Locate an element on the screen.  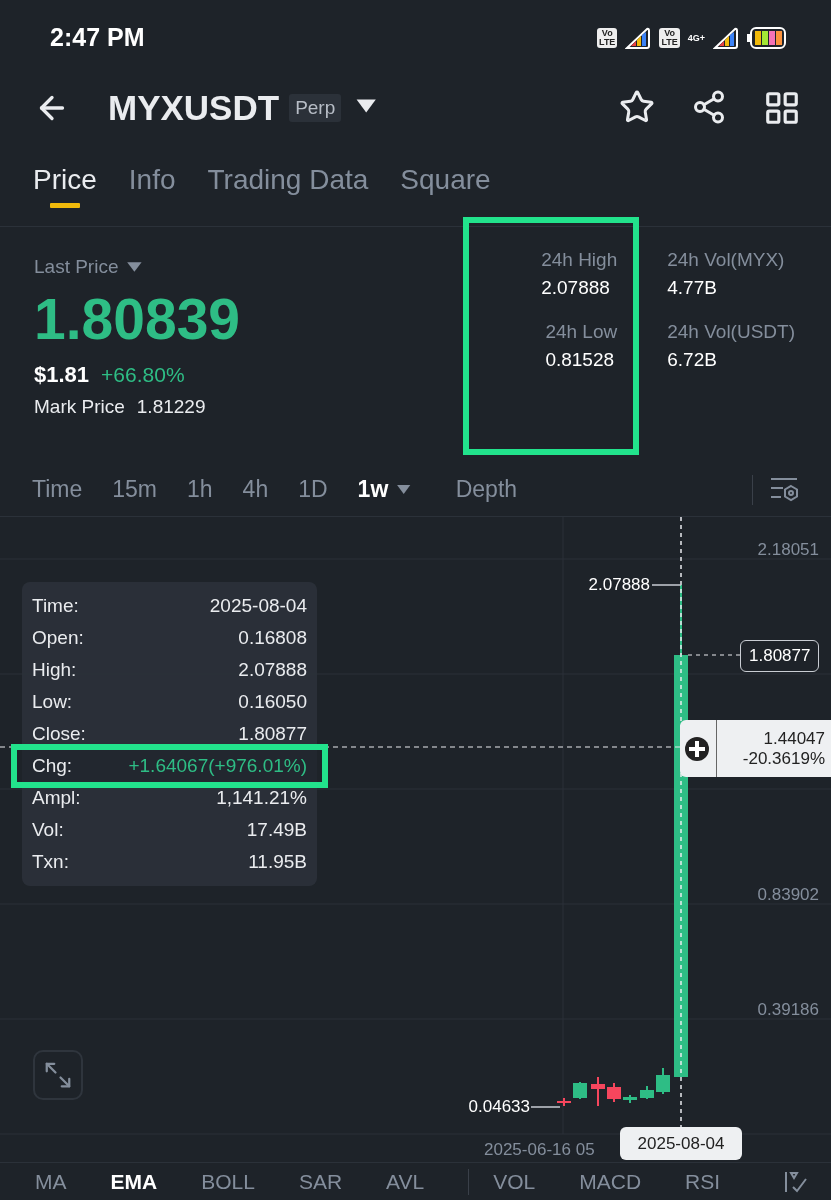
fullscreen-button is located at coordinates (58, 1075).